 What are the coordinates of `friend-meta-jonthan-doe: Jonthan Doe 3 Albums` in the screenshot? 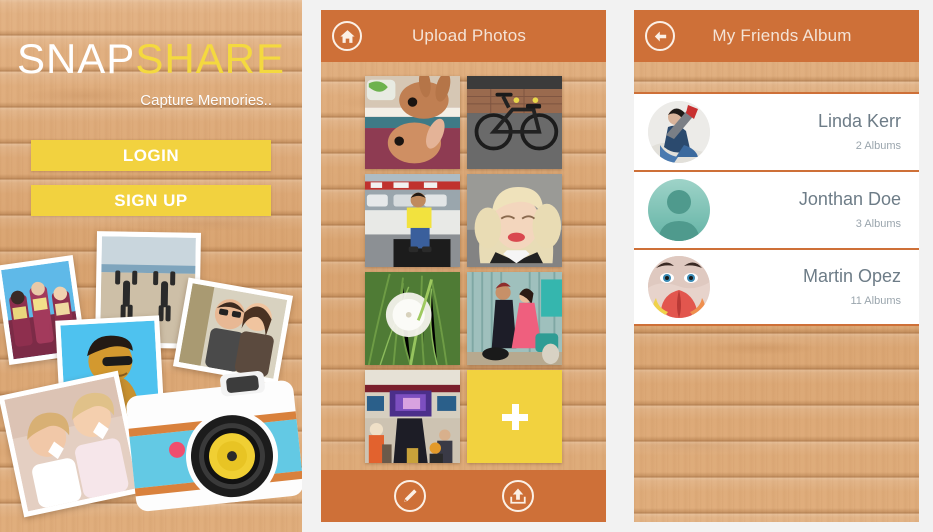 It's located at (807, 209).